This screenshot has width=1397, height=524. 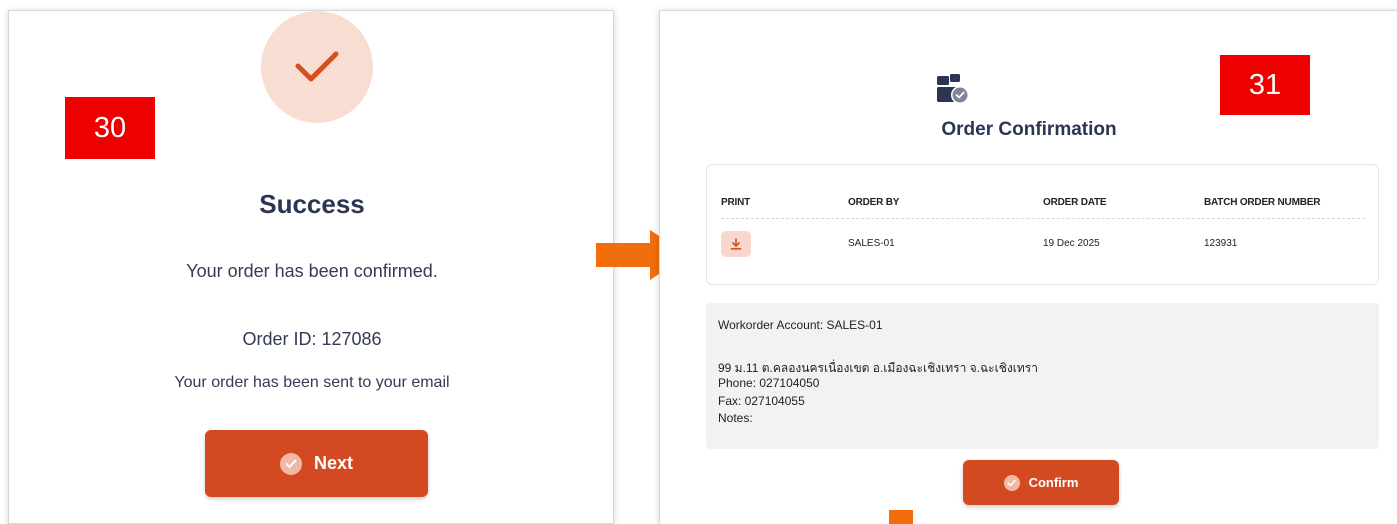 I want to click on confirm-button-label: Confirm, so click(x=1053, y=482).